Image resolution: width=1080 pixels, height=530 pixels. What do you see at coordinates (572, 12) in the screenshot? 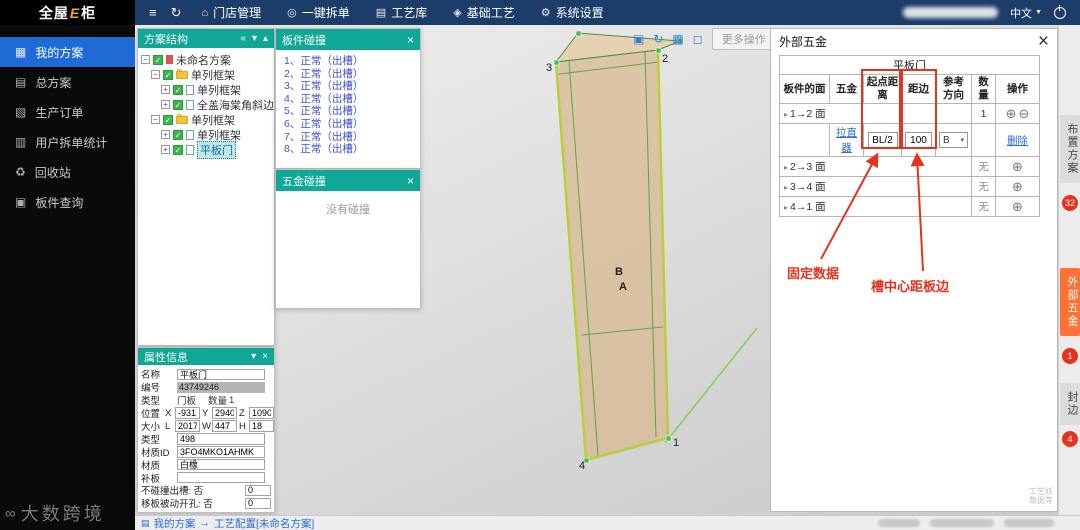
I see `nav-system-settings: ⚙ 系统设置` at bounding box center [572, 12].